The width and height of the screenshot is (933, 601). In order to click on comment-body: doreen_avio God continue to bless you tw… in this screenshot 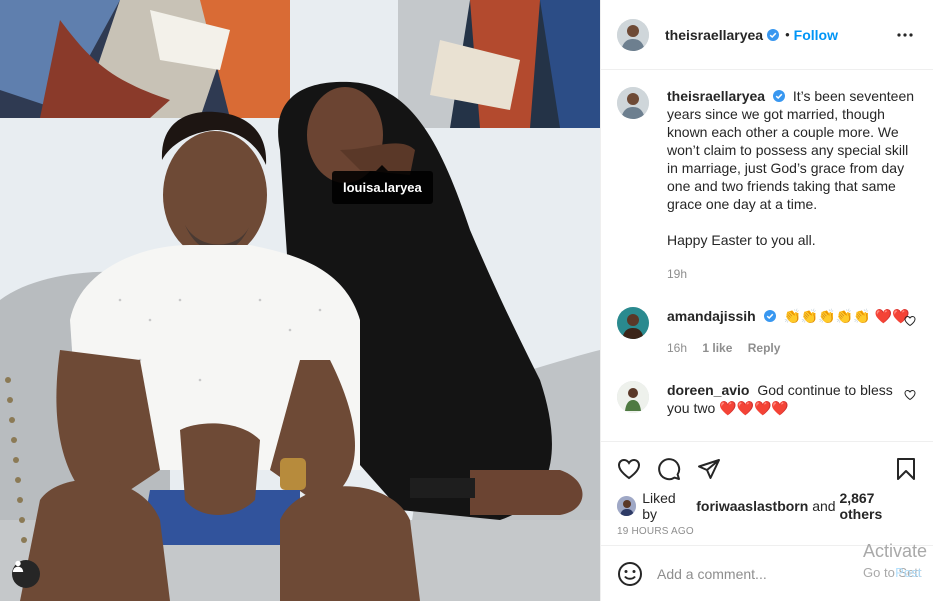, I will do `click(792, 399)`.